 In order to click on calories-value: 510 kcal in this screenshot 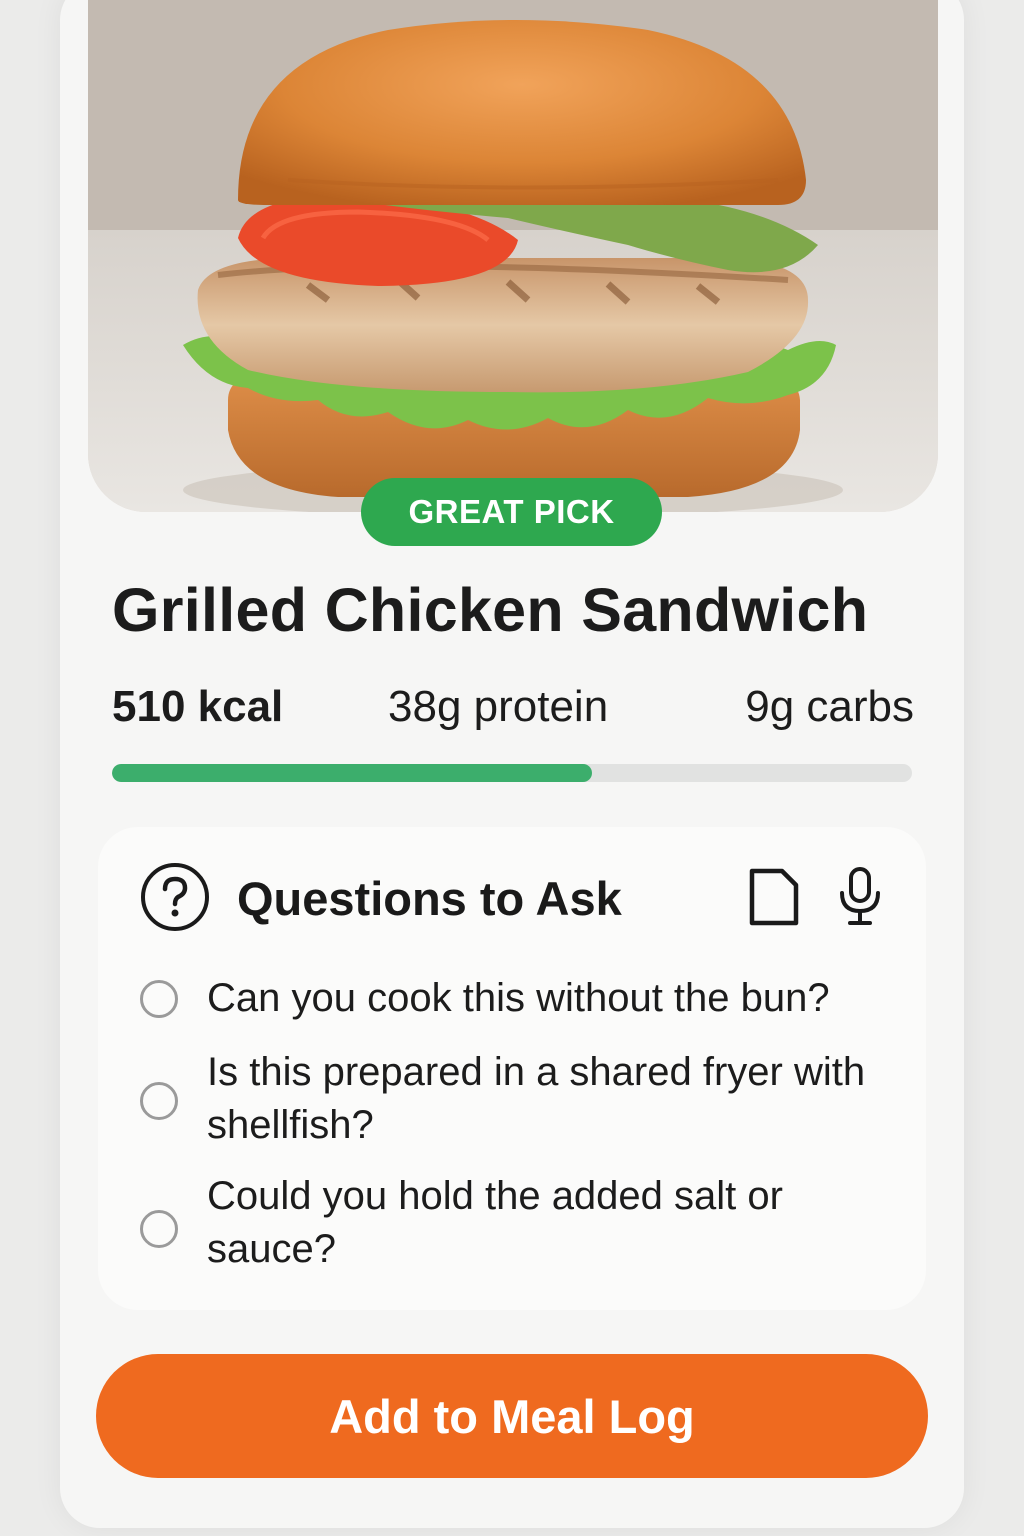, I will do `click(198, 706)`.